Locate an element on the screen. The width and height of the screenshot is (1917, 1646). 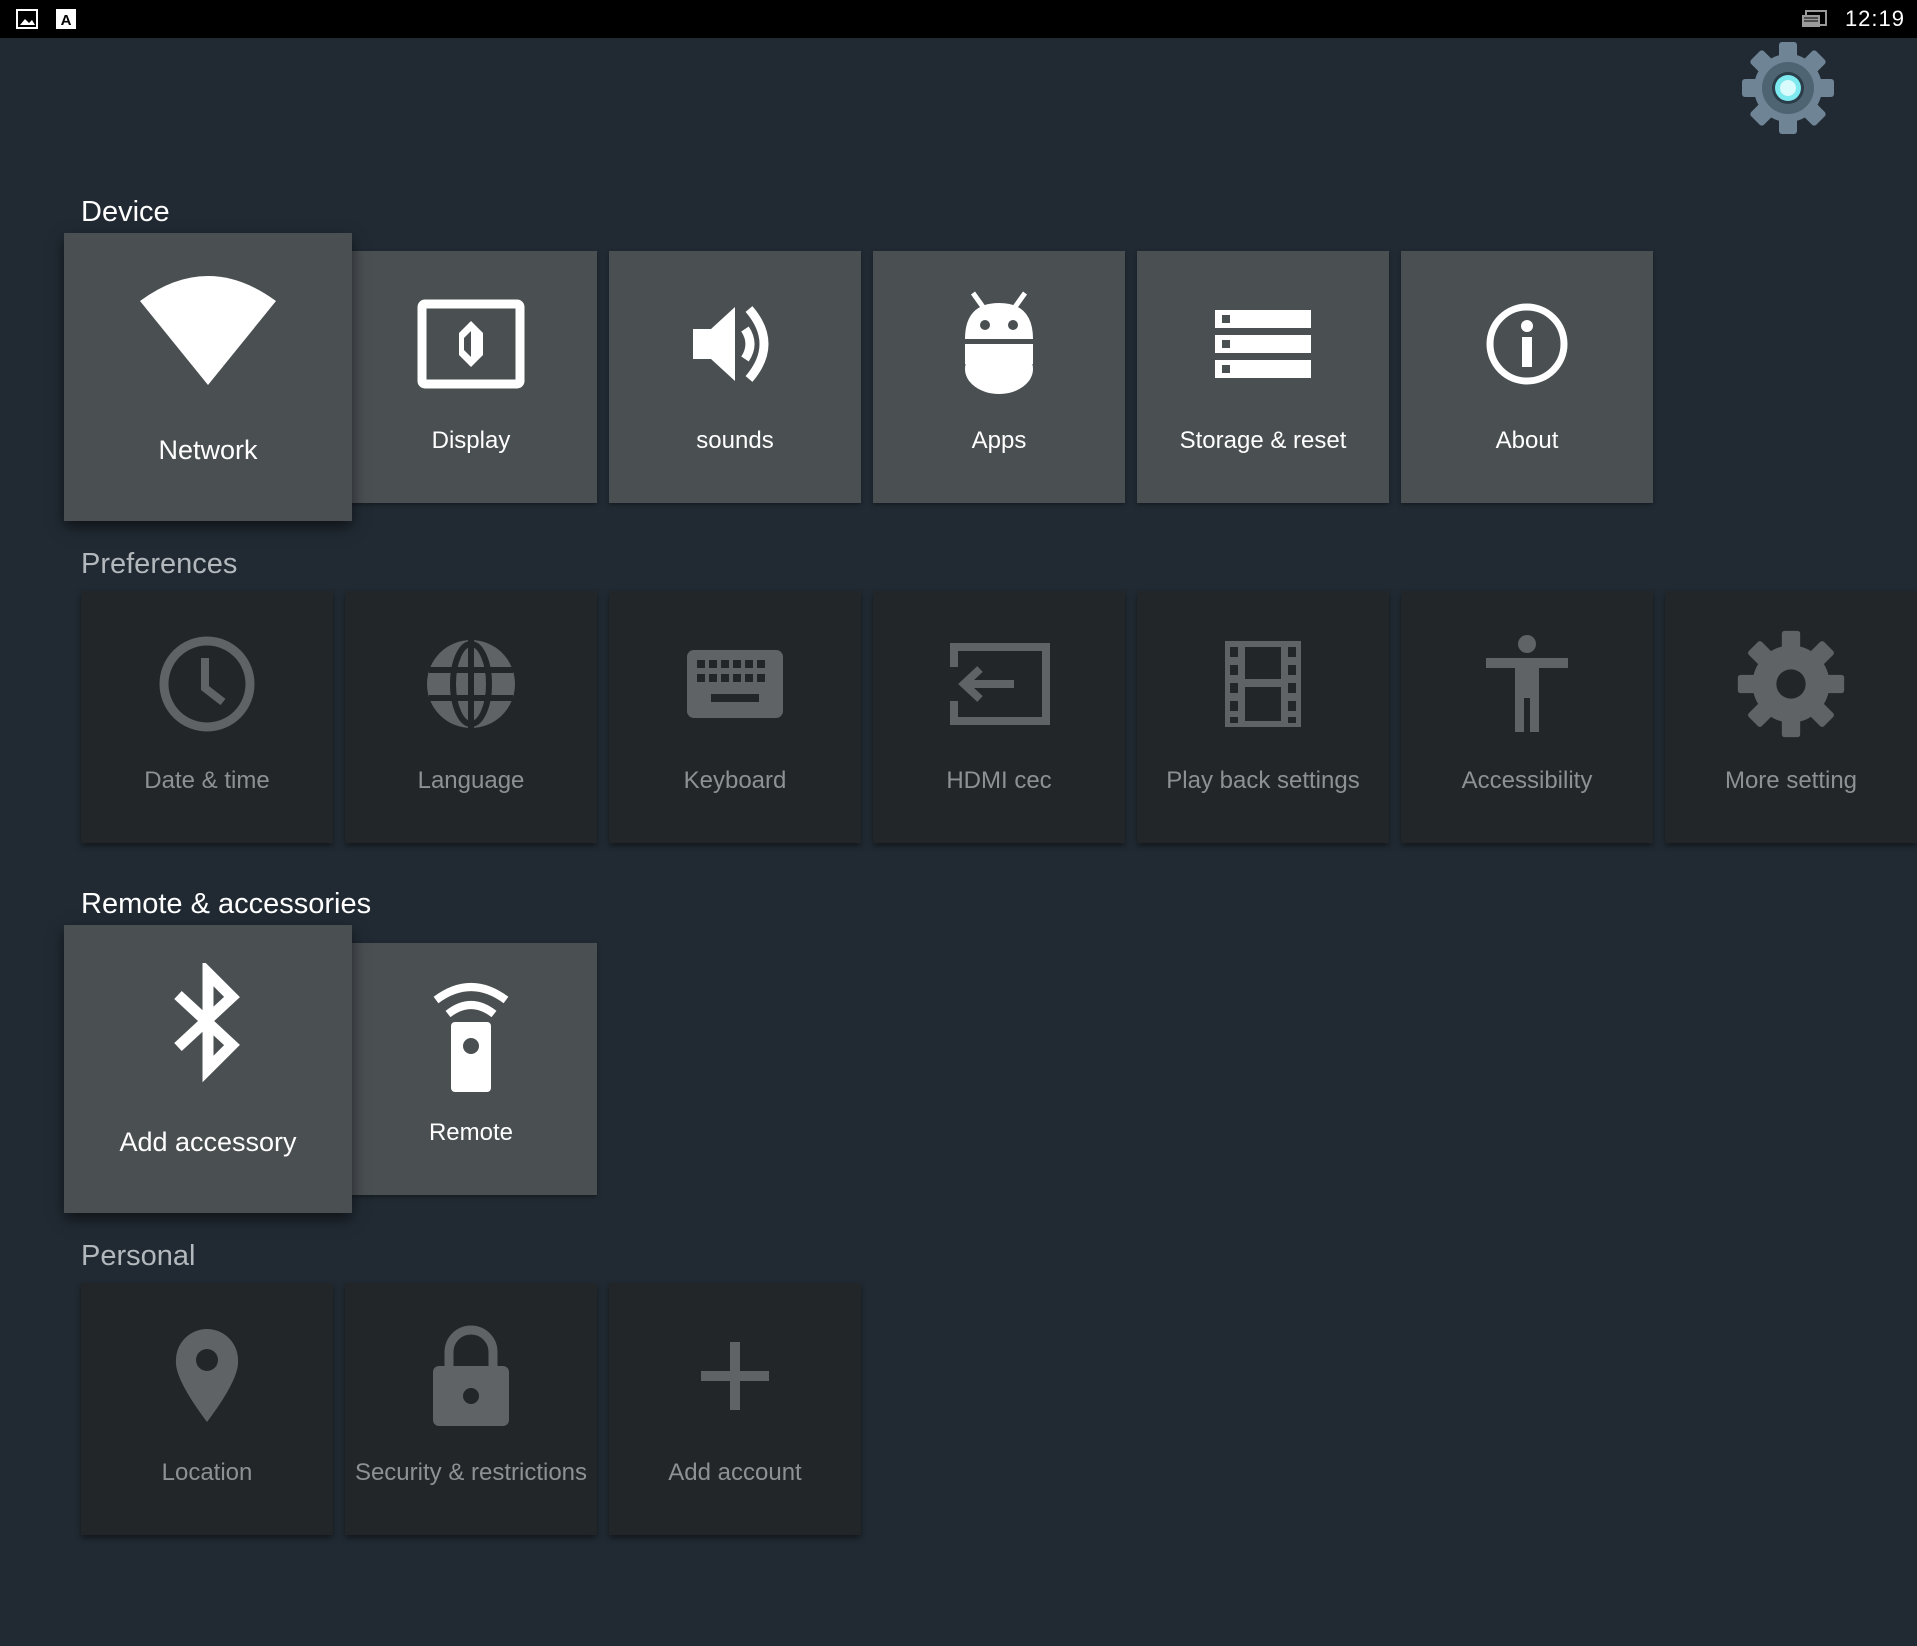
a-letter-icon: A is located at coordinates (66, 19).